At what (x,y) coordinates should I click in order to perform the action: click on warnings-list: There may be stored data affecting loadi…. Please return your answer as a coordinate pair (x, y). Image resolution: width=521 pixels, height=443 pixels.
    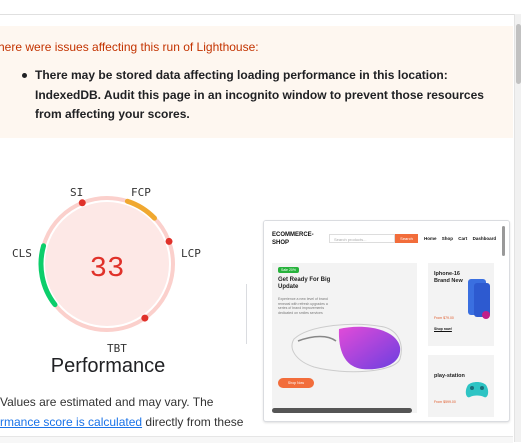
    Looking at the image, I should click on (258, 95).